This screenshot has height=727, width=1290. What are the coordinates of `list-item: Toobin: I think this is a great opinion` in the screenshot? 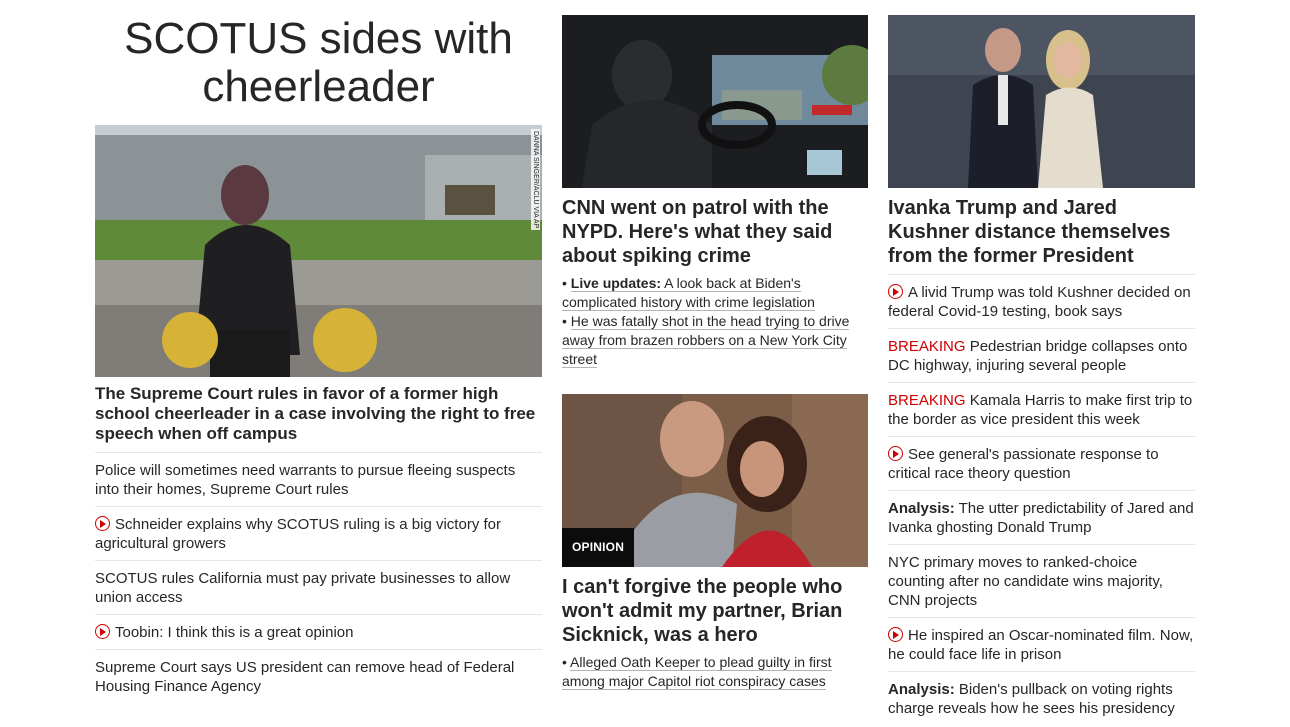 It's located at (318, 632).